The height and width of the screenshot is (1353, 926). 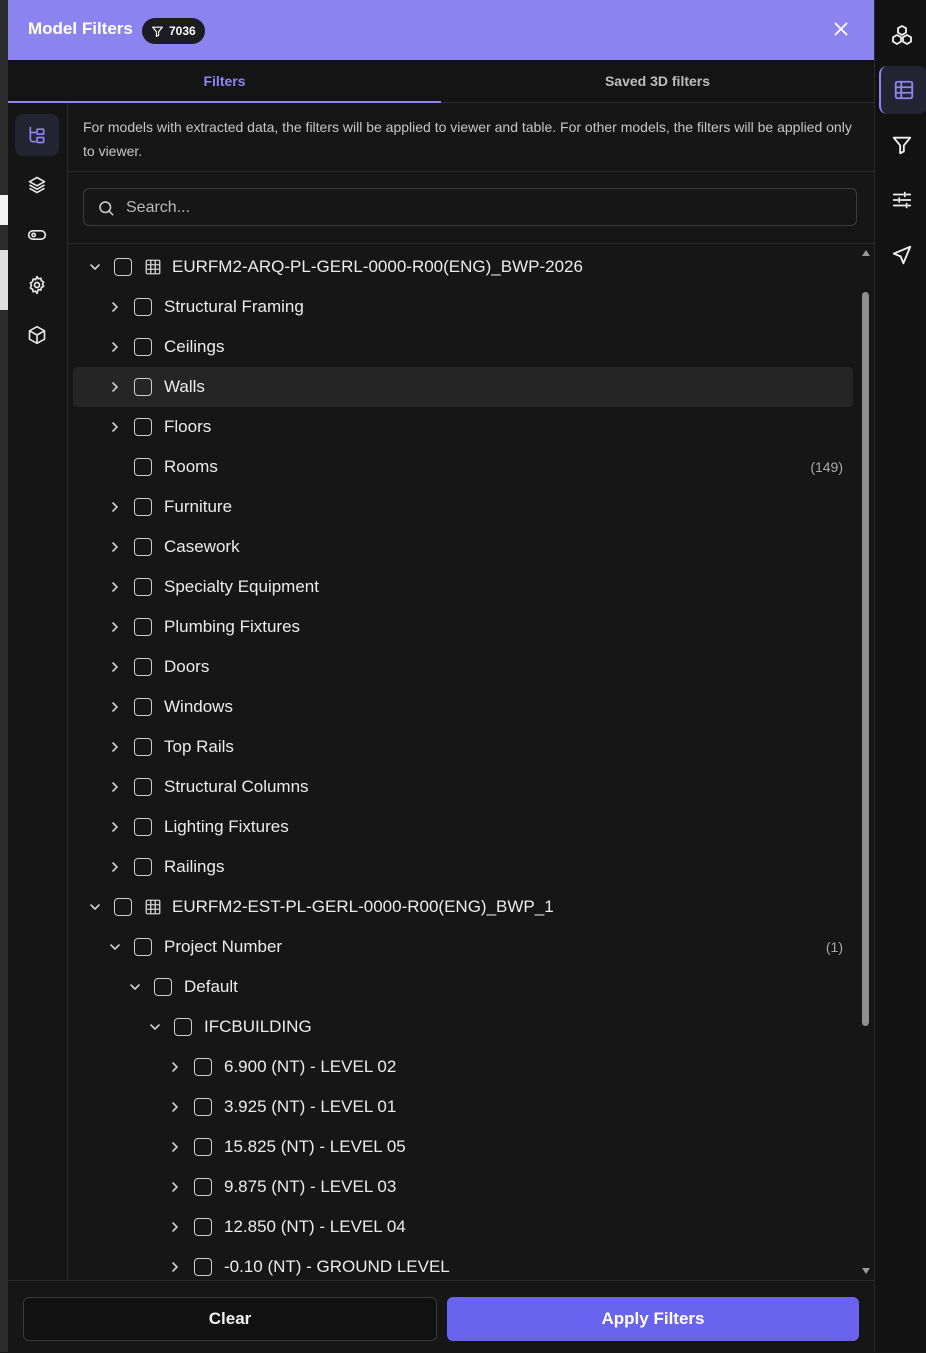 I want to click on tree-row: Structural Framing, so click(x=463, y=307).